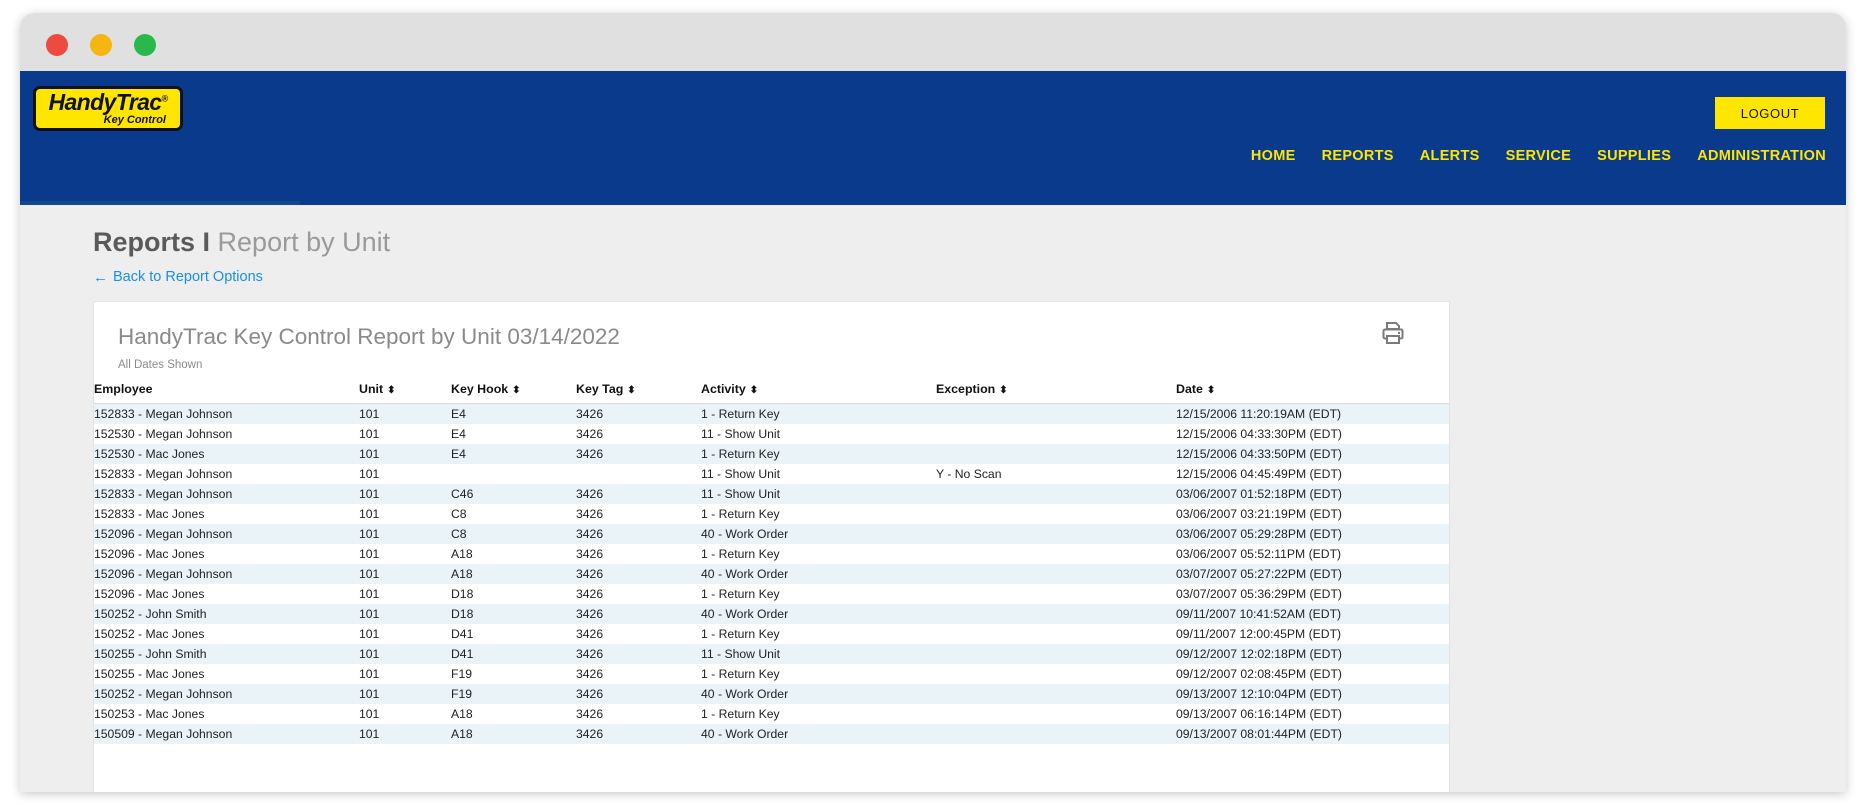 The height and width of the screenshot is (805, 1866). What do you see at coordinates (969, 474) in the screenshot?
I see `cell-exception: Y - No Scan` at bounding box center [969, 474].